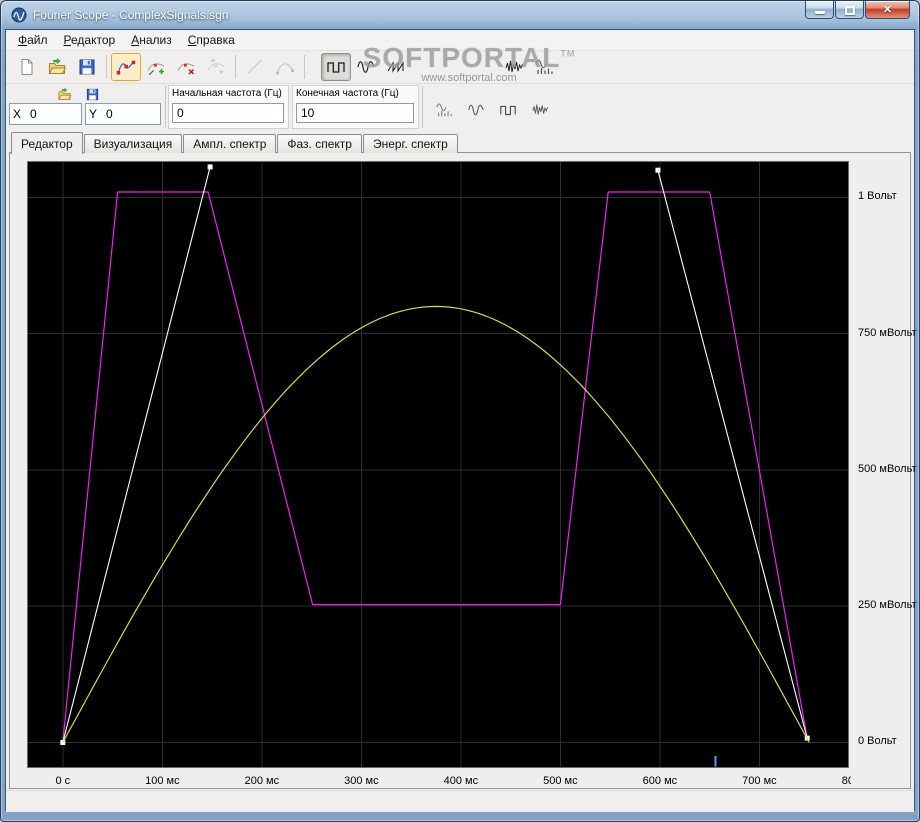  Describe the element at coordinates (560, 781) in the screenshot. I see `x-tick-label: 500 мс` at that location.